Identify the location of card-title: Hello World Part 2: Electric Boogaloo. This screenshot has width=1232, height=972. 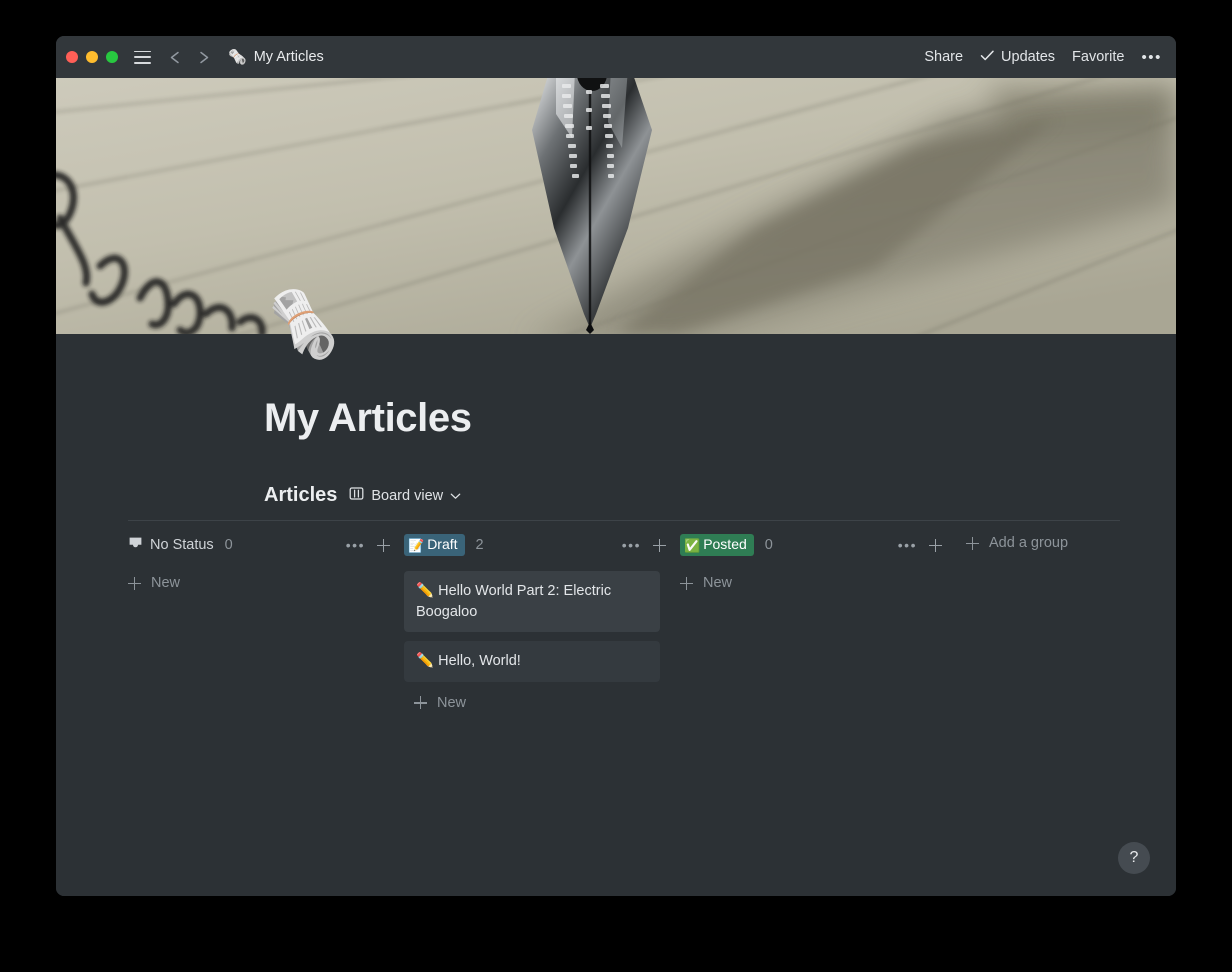
(514, 601).